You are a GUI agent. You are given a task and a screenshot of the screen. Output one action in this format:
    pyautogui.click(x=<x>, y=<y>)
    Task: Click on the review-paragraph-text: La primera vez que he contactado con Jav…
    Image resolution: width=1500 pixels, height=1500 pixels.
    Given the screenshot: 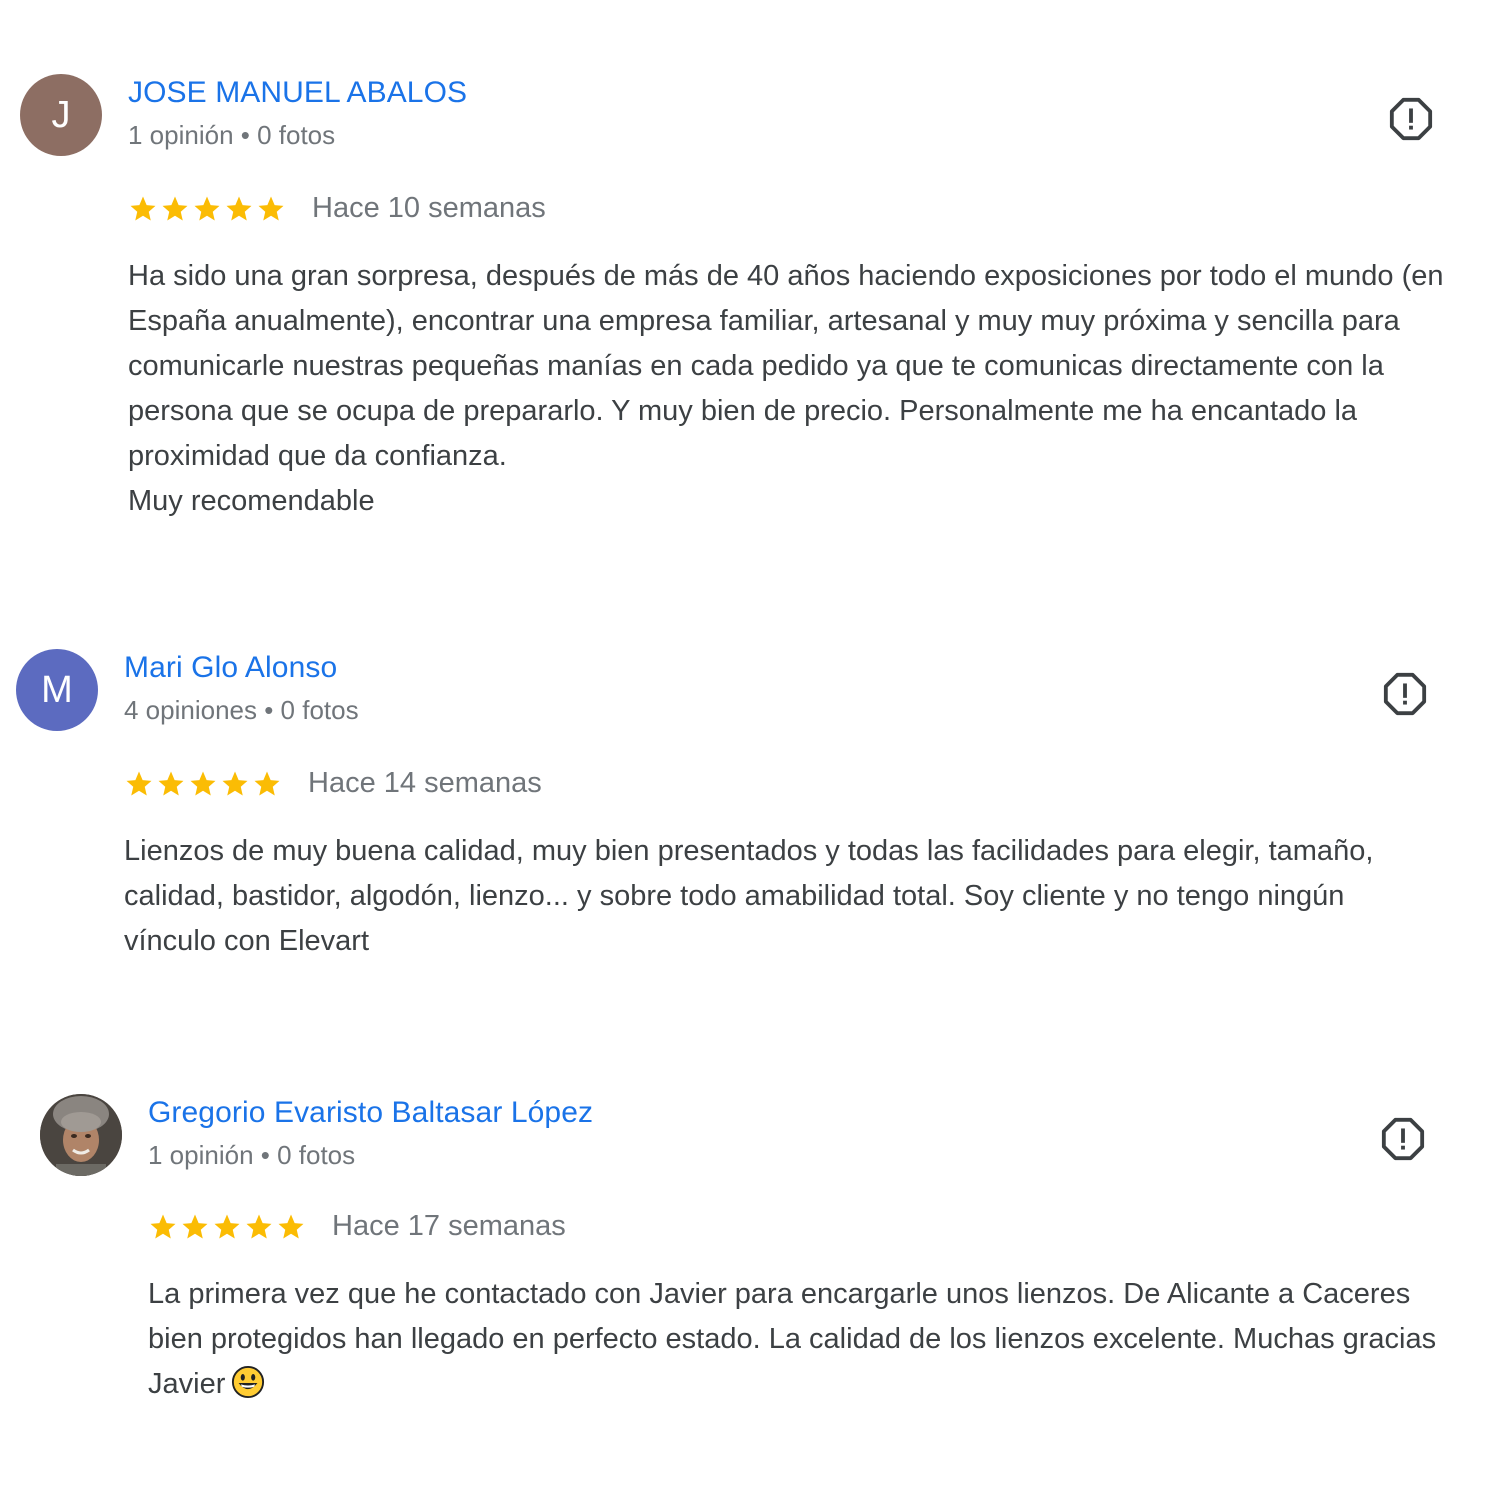 What is the action you would take?
    pyautogui.click(x=792, y=1339)
    